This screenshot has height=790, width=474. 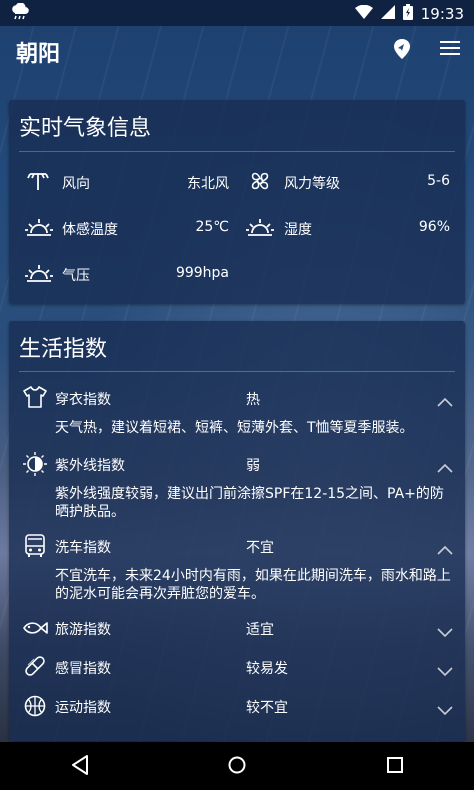 What do you see at coordinates (35, 630) in the screenshot?
I see `fish-icon` at bounding box center [35, 630].